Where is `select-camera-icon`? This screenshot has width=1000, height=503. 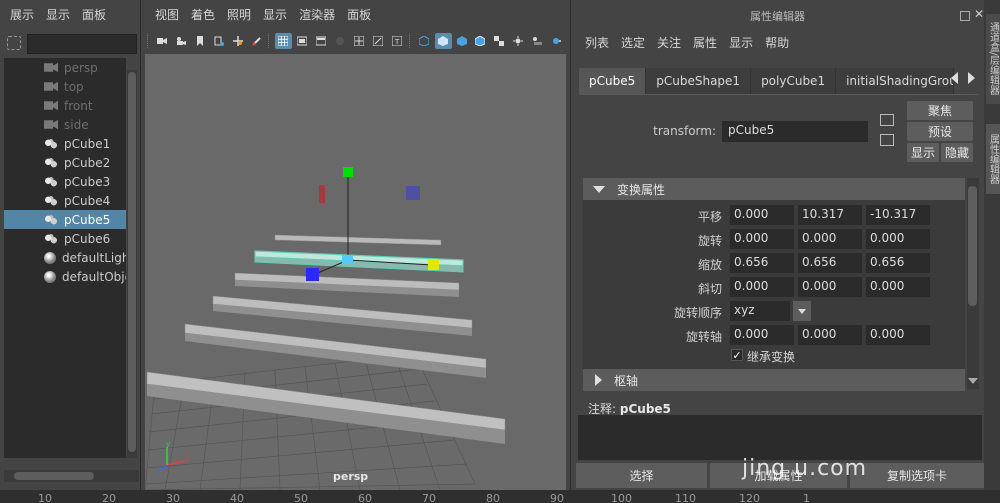
select-camera-icon is located at coordinates (162, 41).